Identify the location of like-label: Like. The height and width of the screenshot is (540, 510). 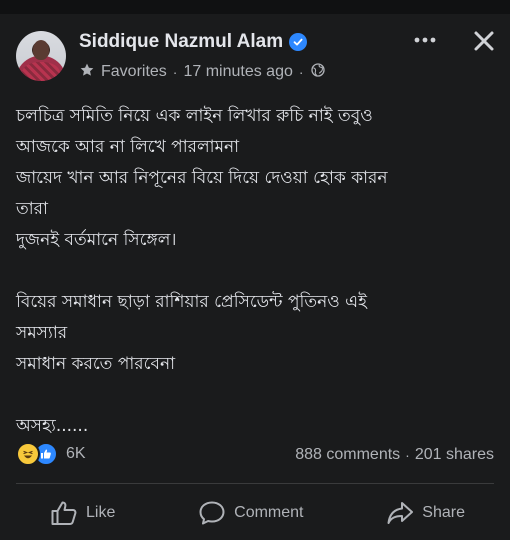
(101, 512).